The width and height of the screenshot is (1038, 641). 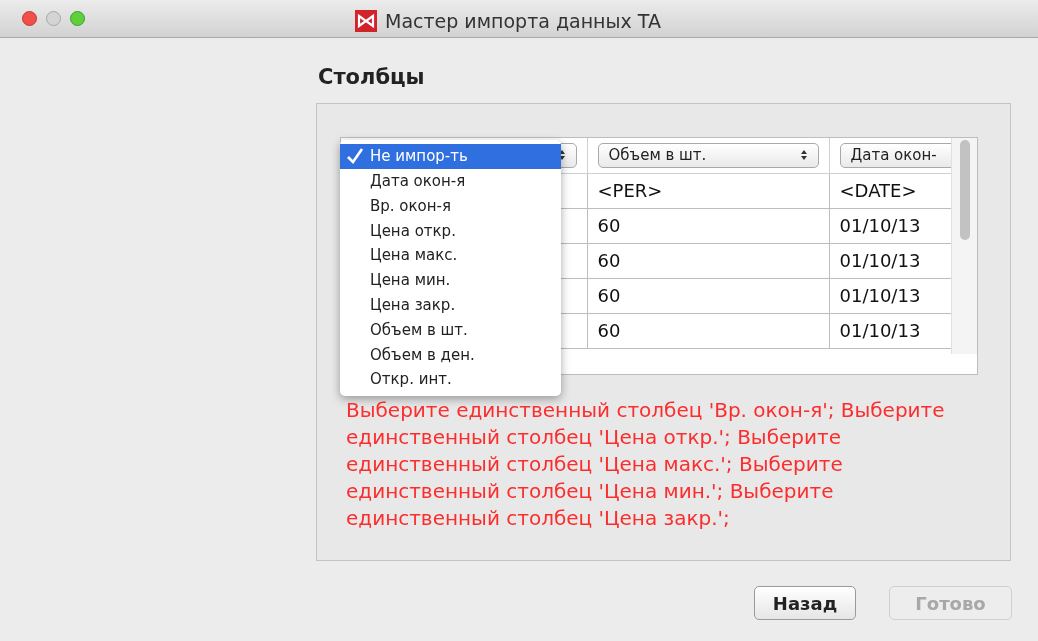 What do you see at coordinates (77, 18) in the screenshot?
I see `zoom-button` at bounding box center [77, 18].